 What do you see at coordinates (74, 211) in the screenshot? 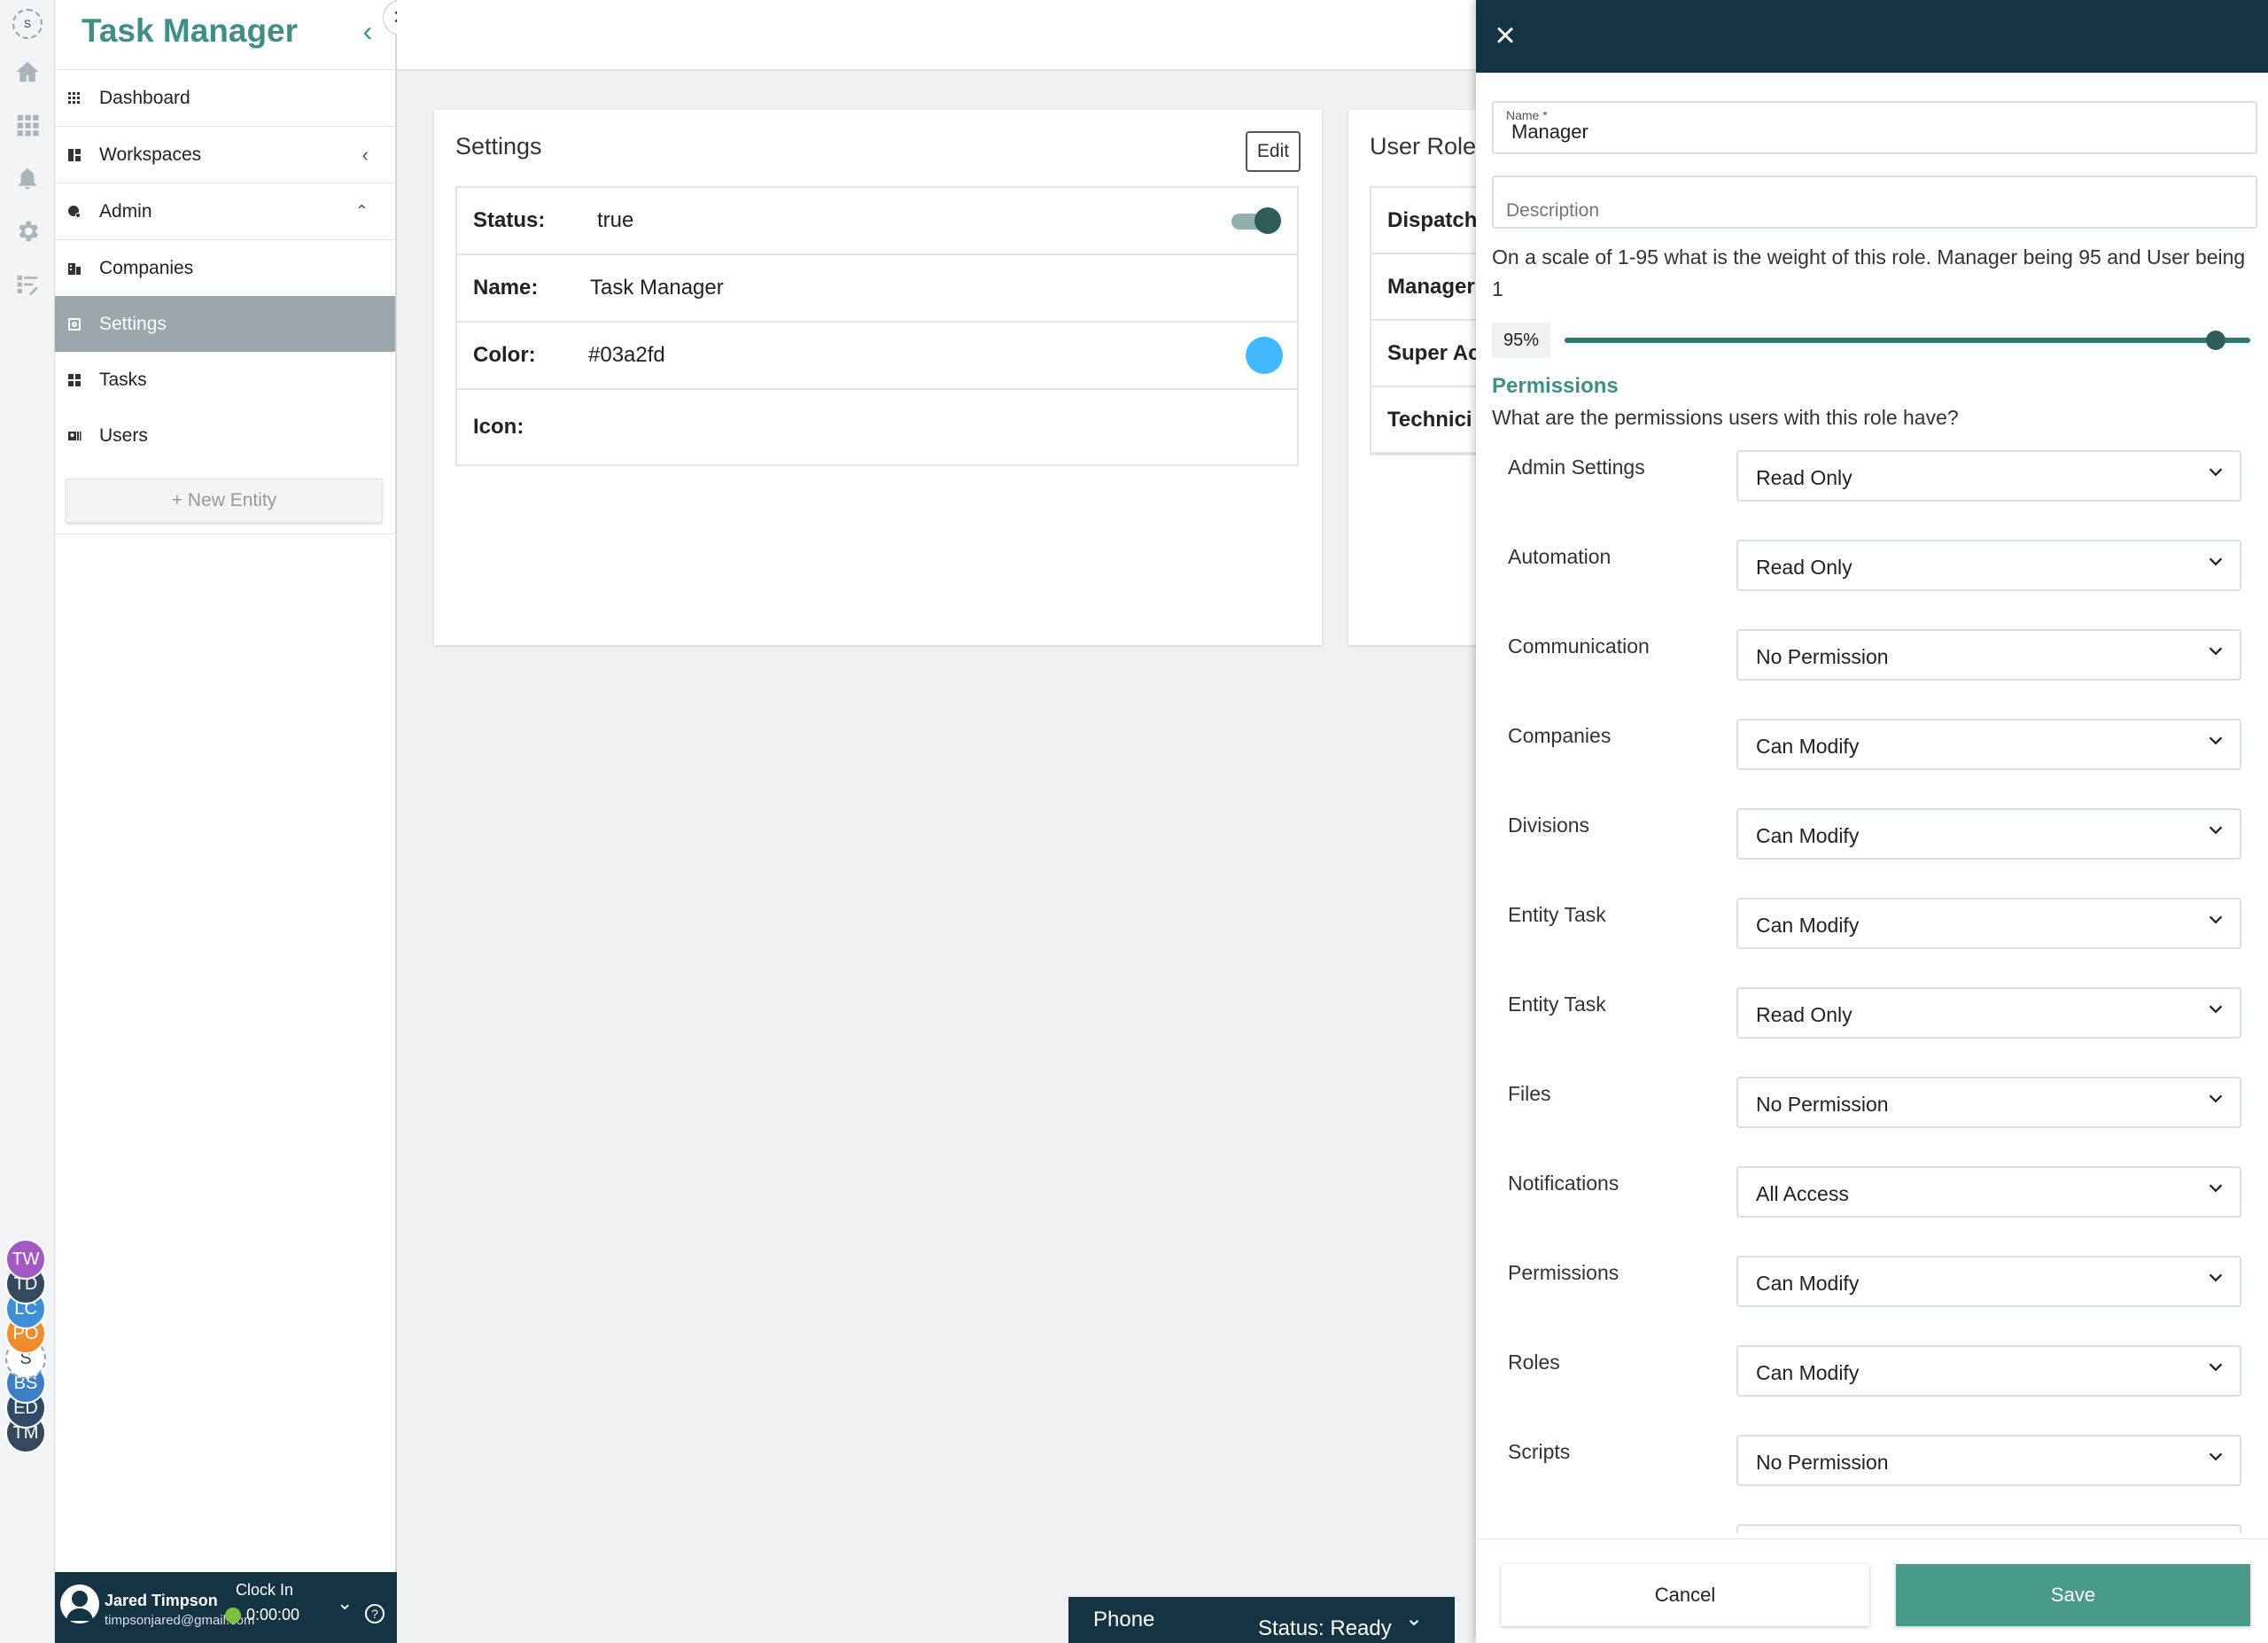
I see `admin-icon` at bounding box center [74, 211].